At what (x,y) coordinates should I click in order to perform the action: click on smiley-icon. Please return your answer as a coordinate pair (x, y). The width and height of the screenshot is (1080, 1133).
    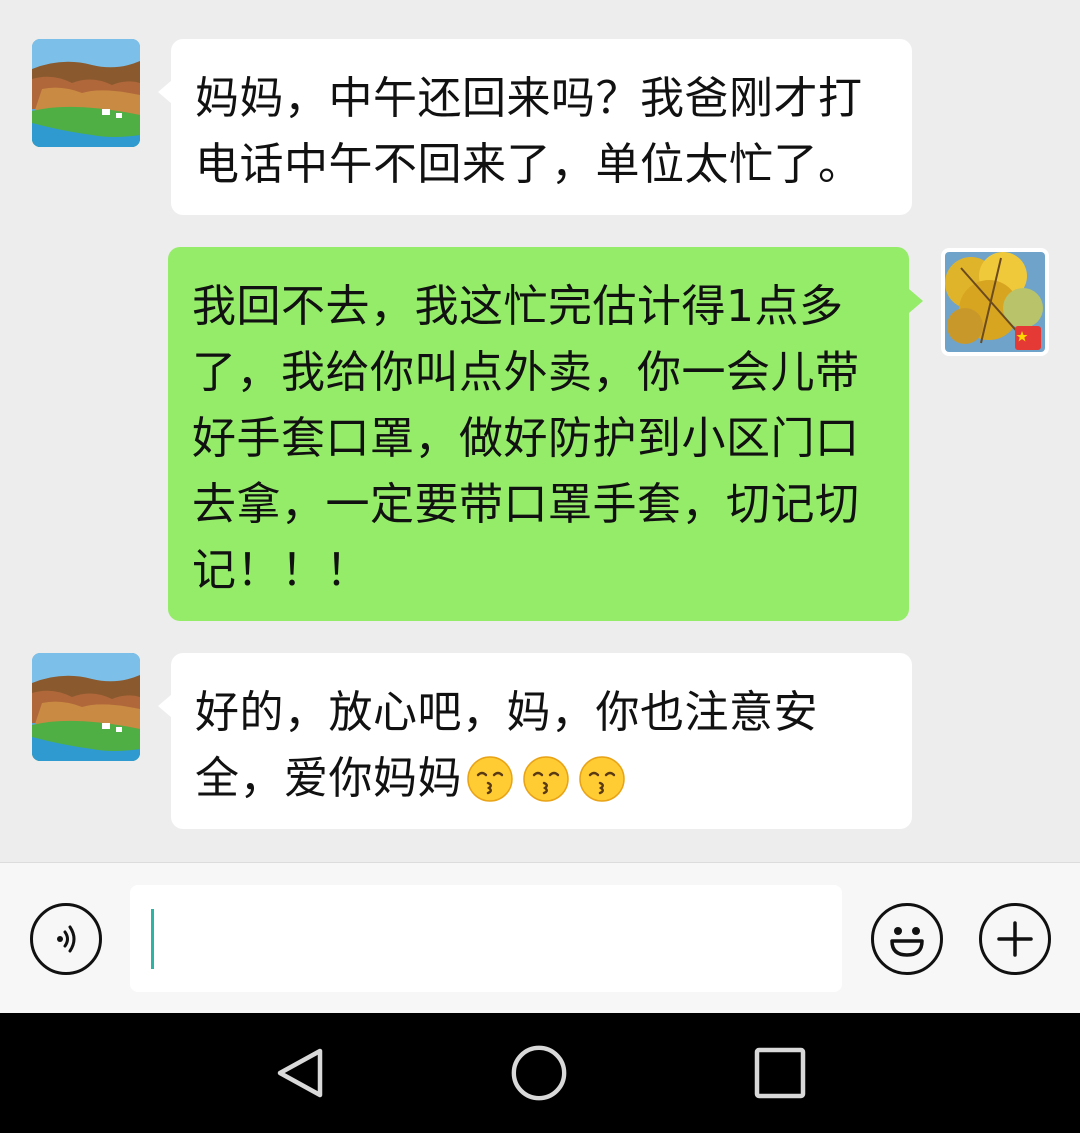
    Looking at the image, I should click on (907, 942).